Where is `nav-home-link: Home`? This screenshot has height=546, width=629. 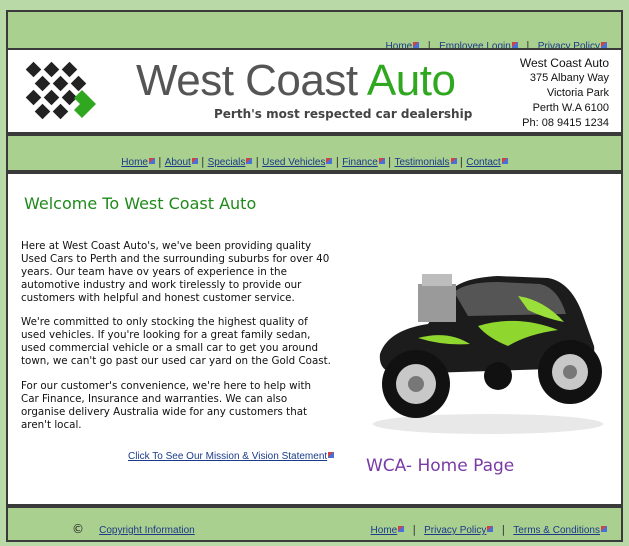
nav-home-link: Home is located at coordinates (134, 162).